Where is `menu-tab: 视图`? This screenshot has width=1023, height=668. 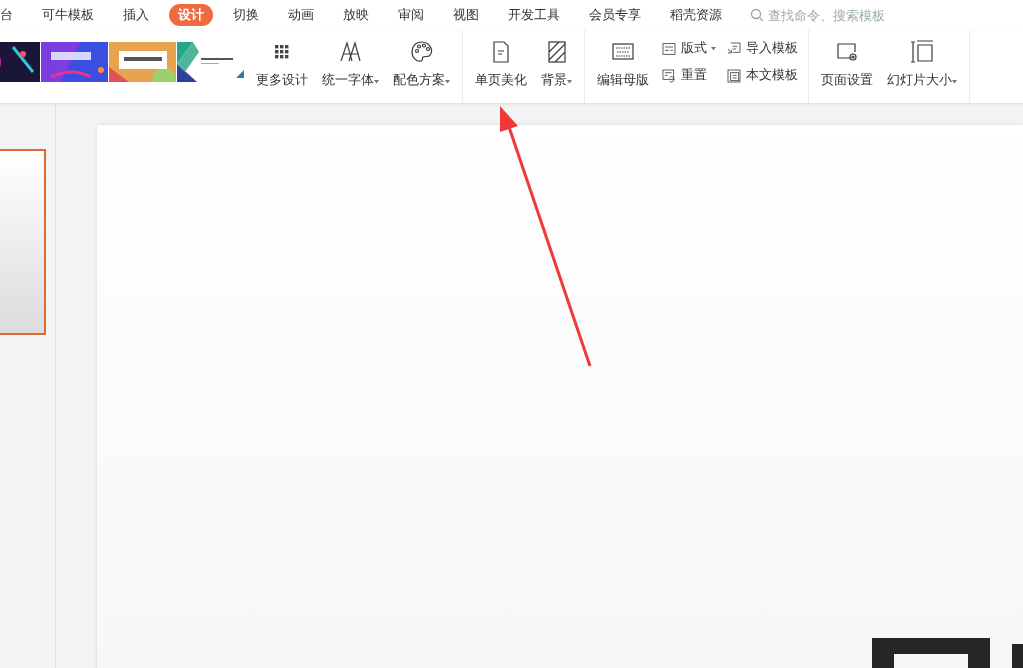
menu-tab: 视图 is located at coordinates (466, 15).